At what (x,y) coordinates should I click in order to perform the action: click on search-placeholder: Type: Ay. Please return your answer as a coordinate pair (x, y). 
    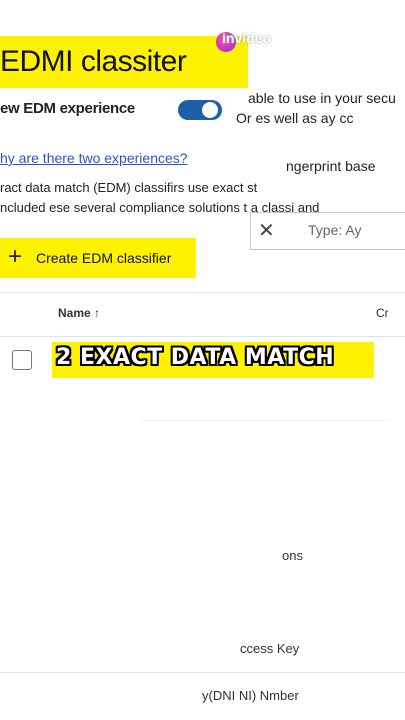
    Looking at the image, I should click on (335, 230).